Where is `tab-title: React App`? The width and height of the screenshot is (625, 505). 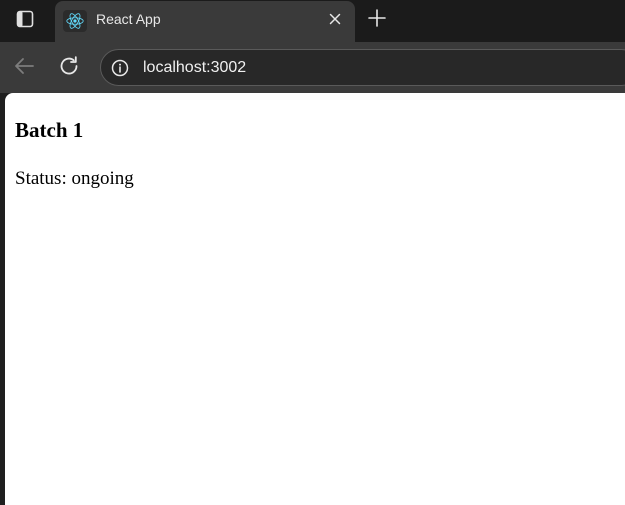
tab-title: React App is located at coordinates (128, 19).